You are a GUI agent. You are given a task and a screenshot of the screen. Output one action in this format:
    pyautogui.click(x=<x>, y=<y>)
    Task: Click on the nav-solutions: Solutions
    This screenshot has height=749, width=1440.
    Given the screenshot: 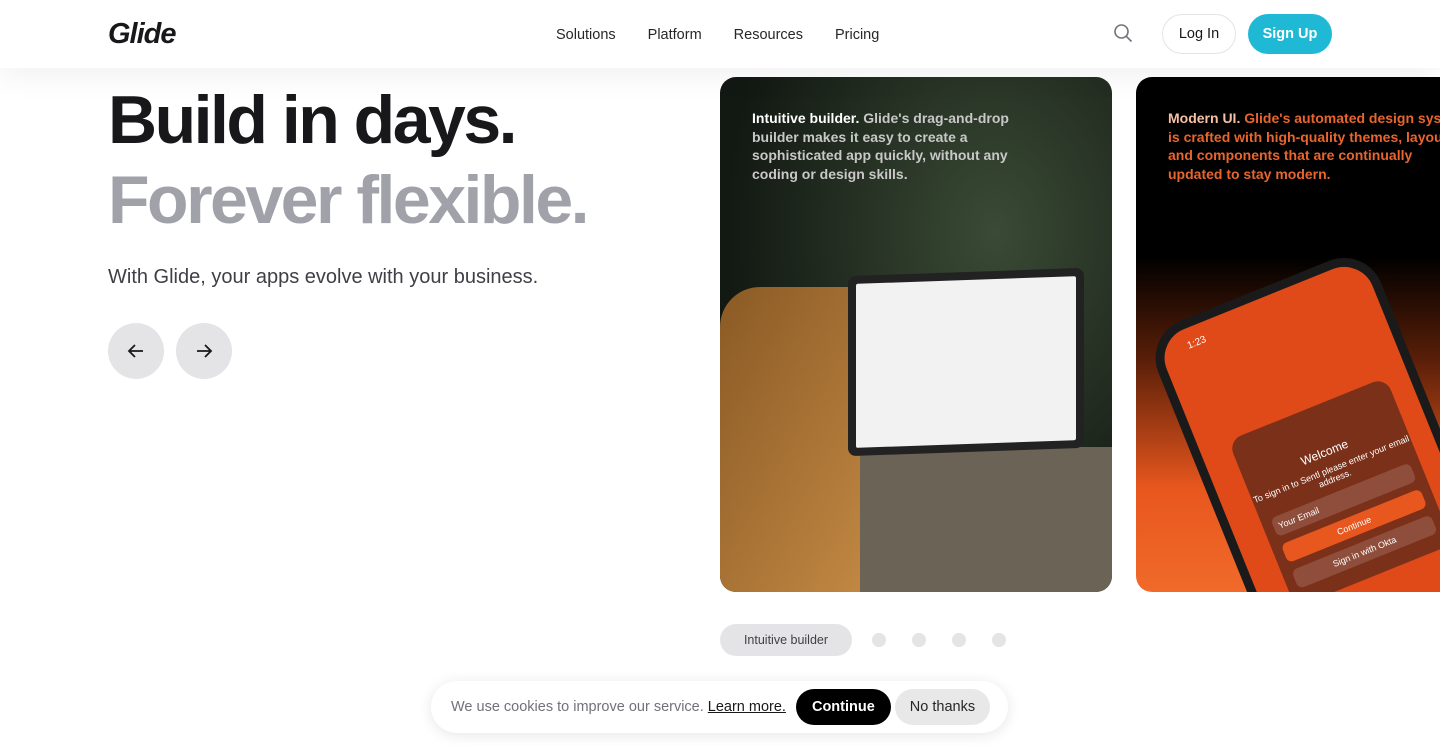 What is the action you would take?
    pyautogui.click(x=586, y=35)
    